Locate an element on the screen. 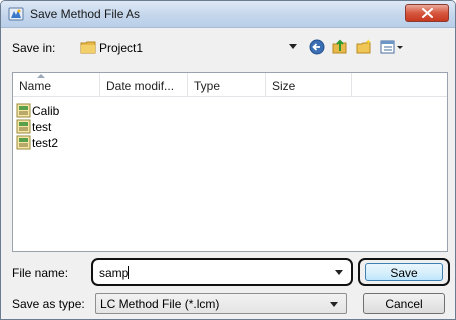 This screenshot has width=456, height=320. close-icon is located at coordinates (427, 13).